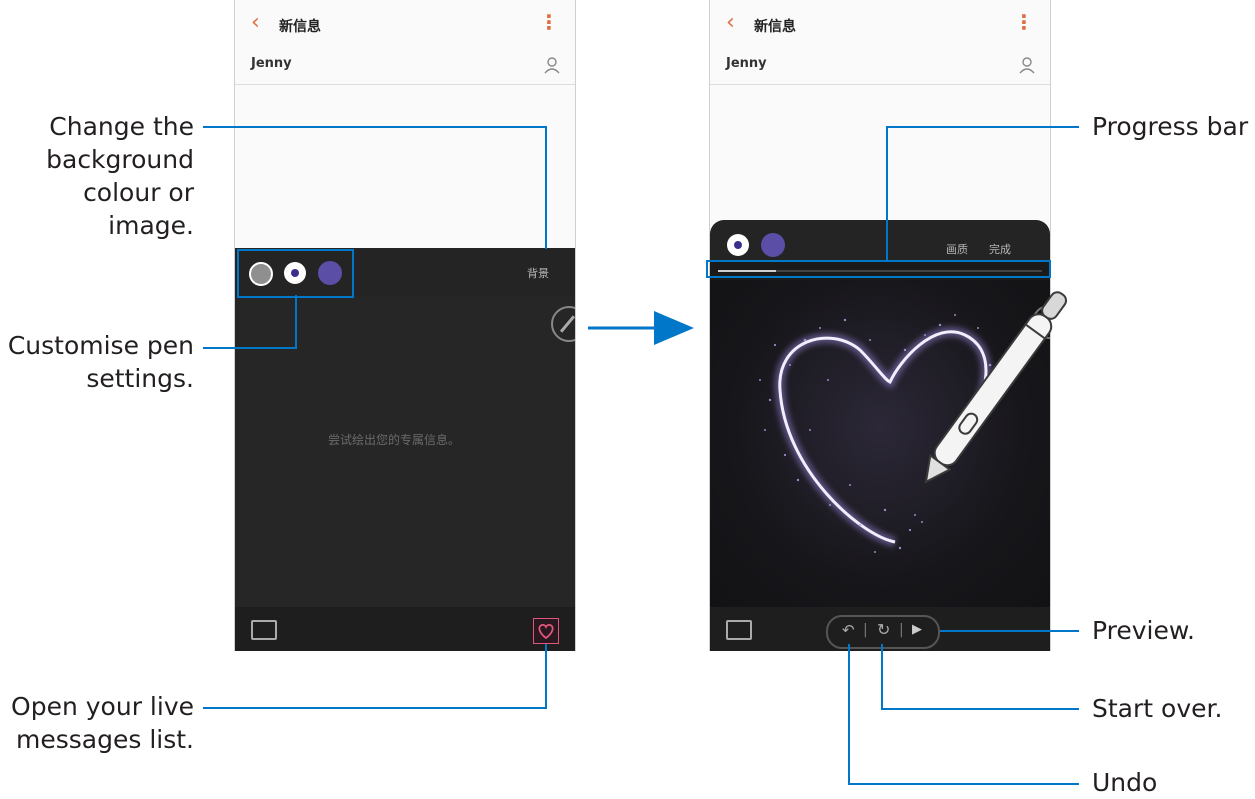 Image resolution: width=1255 pixels, height=799 pixels. What do you see at coordinates (295, 273) in the screenshot?
I see `pen-settings-highlight` at bounding box center [295, 273].